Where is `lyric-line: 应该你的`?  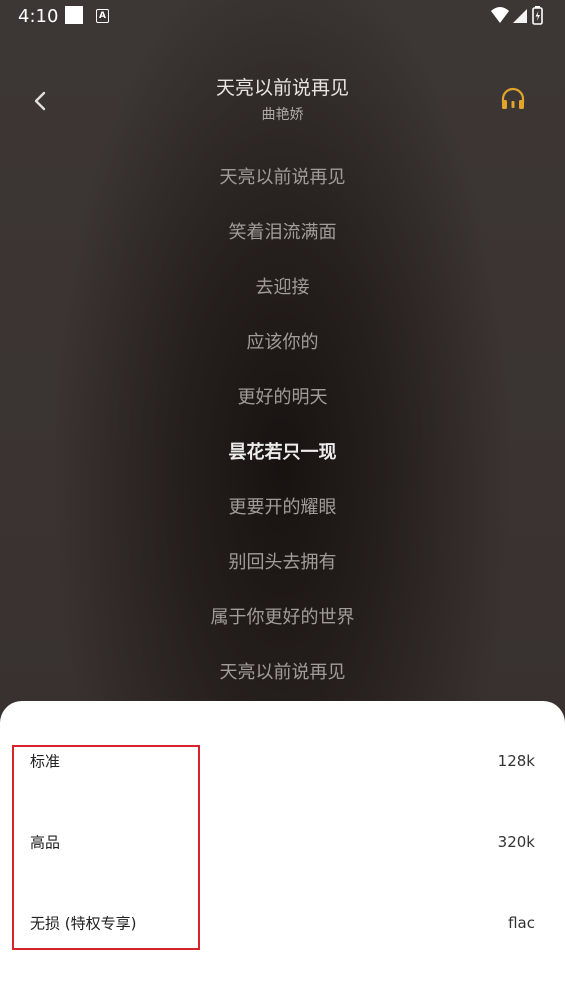
lyric-line: 应该你的 is located at coordinates (282, 341).